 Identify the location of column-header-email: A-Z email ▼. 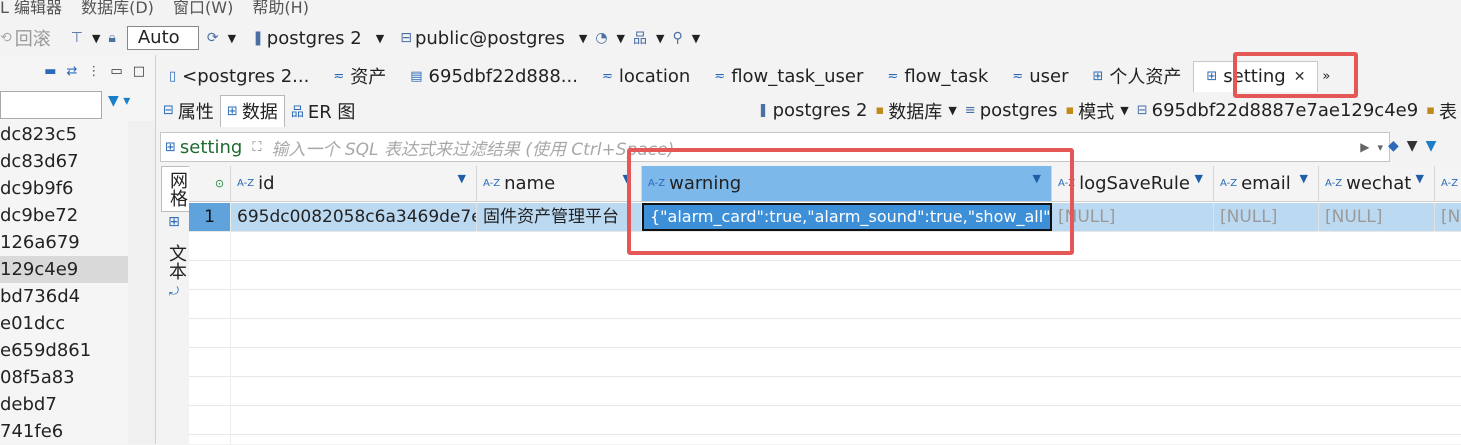
(1266, 184).